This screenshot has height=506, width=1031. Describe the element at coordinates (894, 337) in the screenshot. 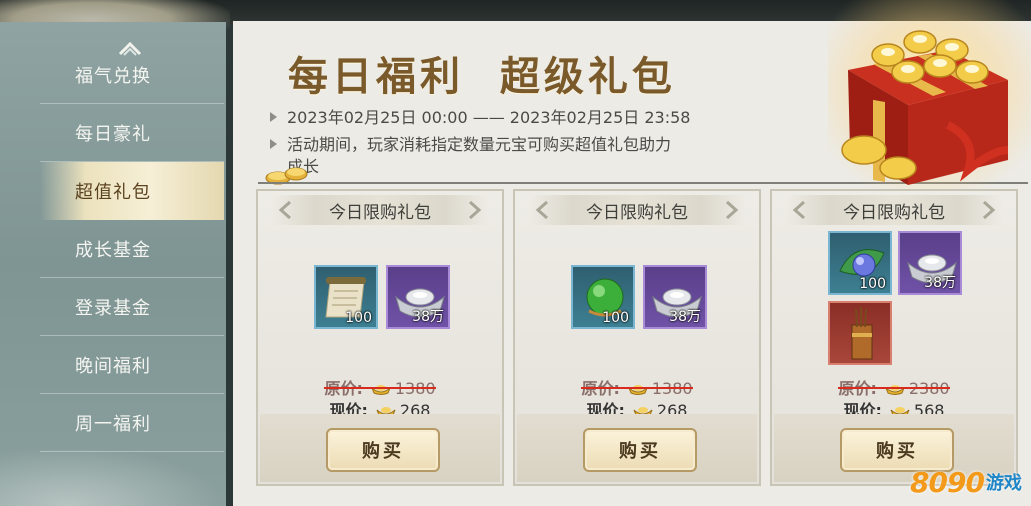

I see `gift-pack-card: 今日限购礼包 100 38万 原价:2380 现价:568 购买` at that location.